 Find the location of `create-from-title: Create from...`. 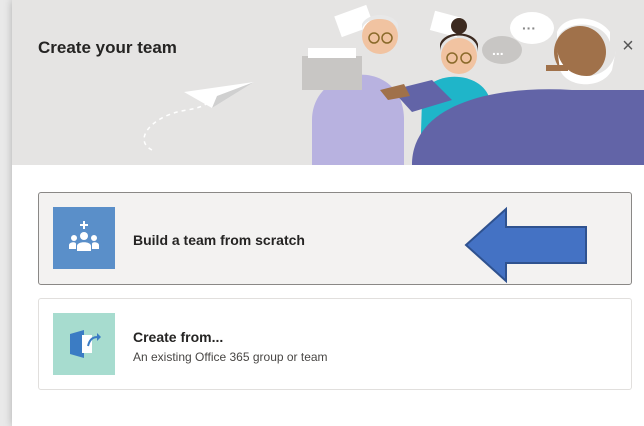

create-from-title: Create from... is located at coordinates (178, 337).